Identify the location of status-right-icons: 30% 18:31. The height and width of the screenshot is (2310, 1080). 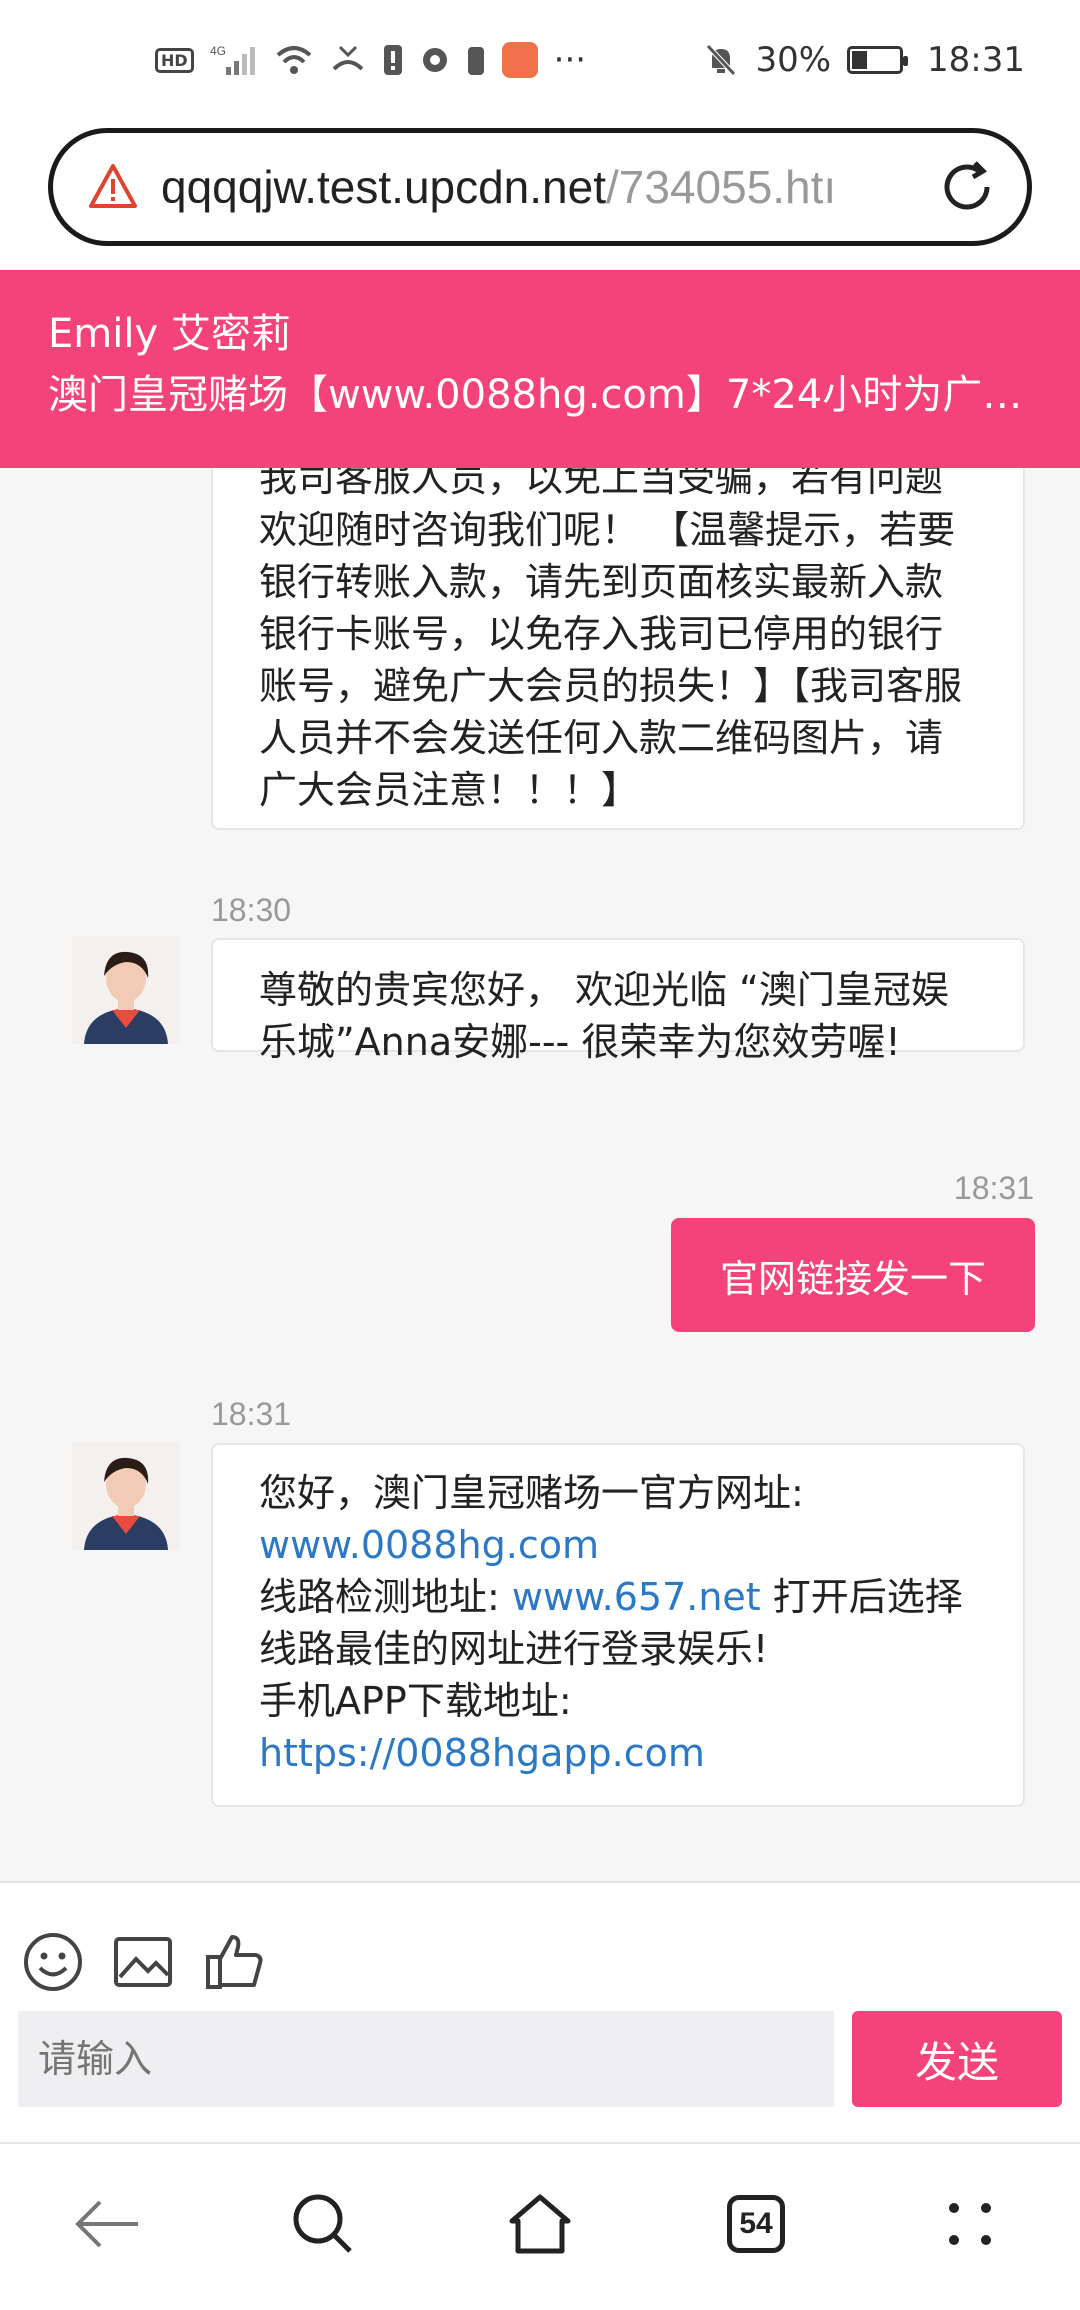
(864, 60).